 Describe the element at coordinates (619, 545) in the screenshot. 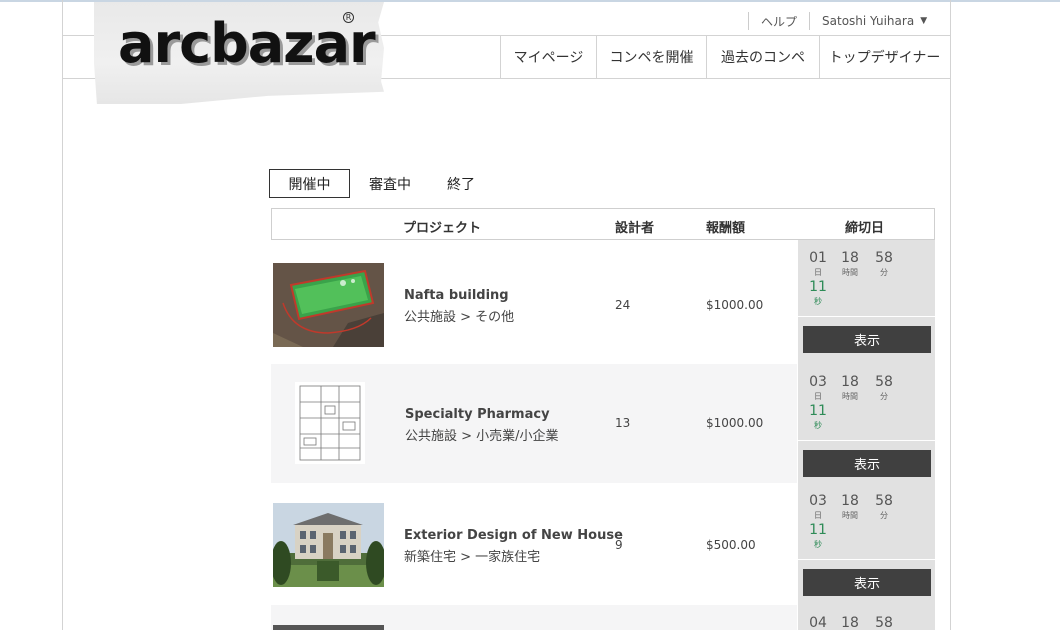

I see `designer-count: 9` at that location.